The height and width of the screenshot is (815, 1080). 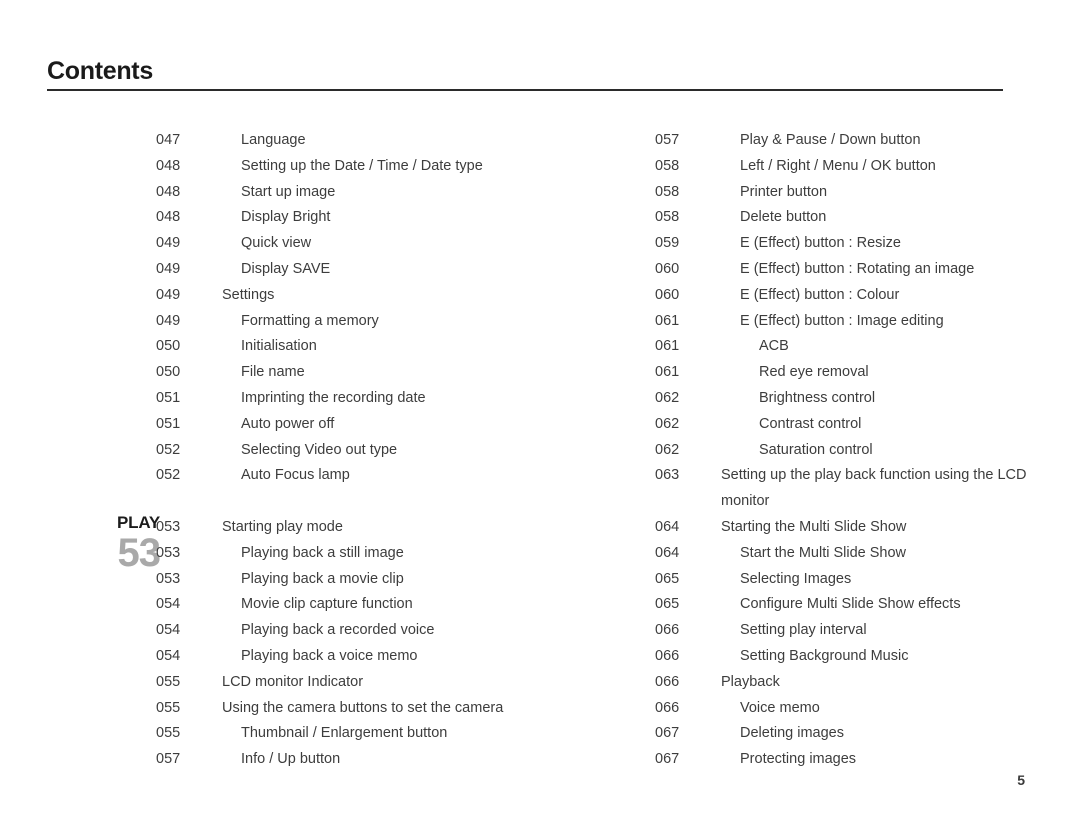 What do you see at coordinates (291, 759) in the screenshot?
I see `toc-entry-label: Info / Up button` at bounding box center [291, 759].